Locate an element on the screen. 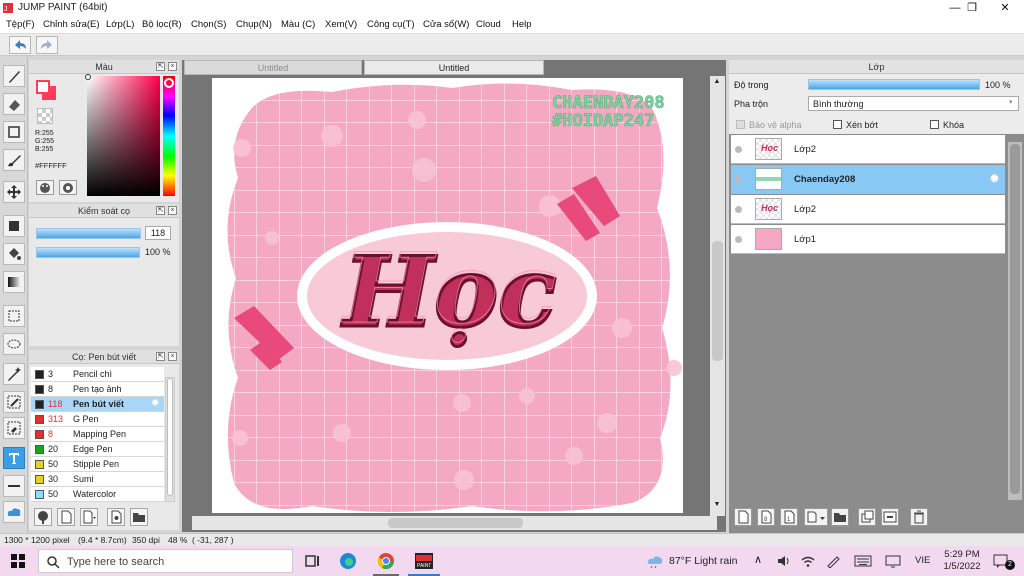  layer-settings-gear-icon: ✹ is located at coordinates (994, 179).